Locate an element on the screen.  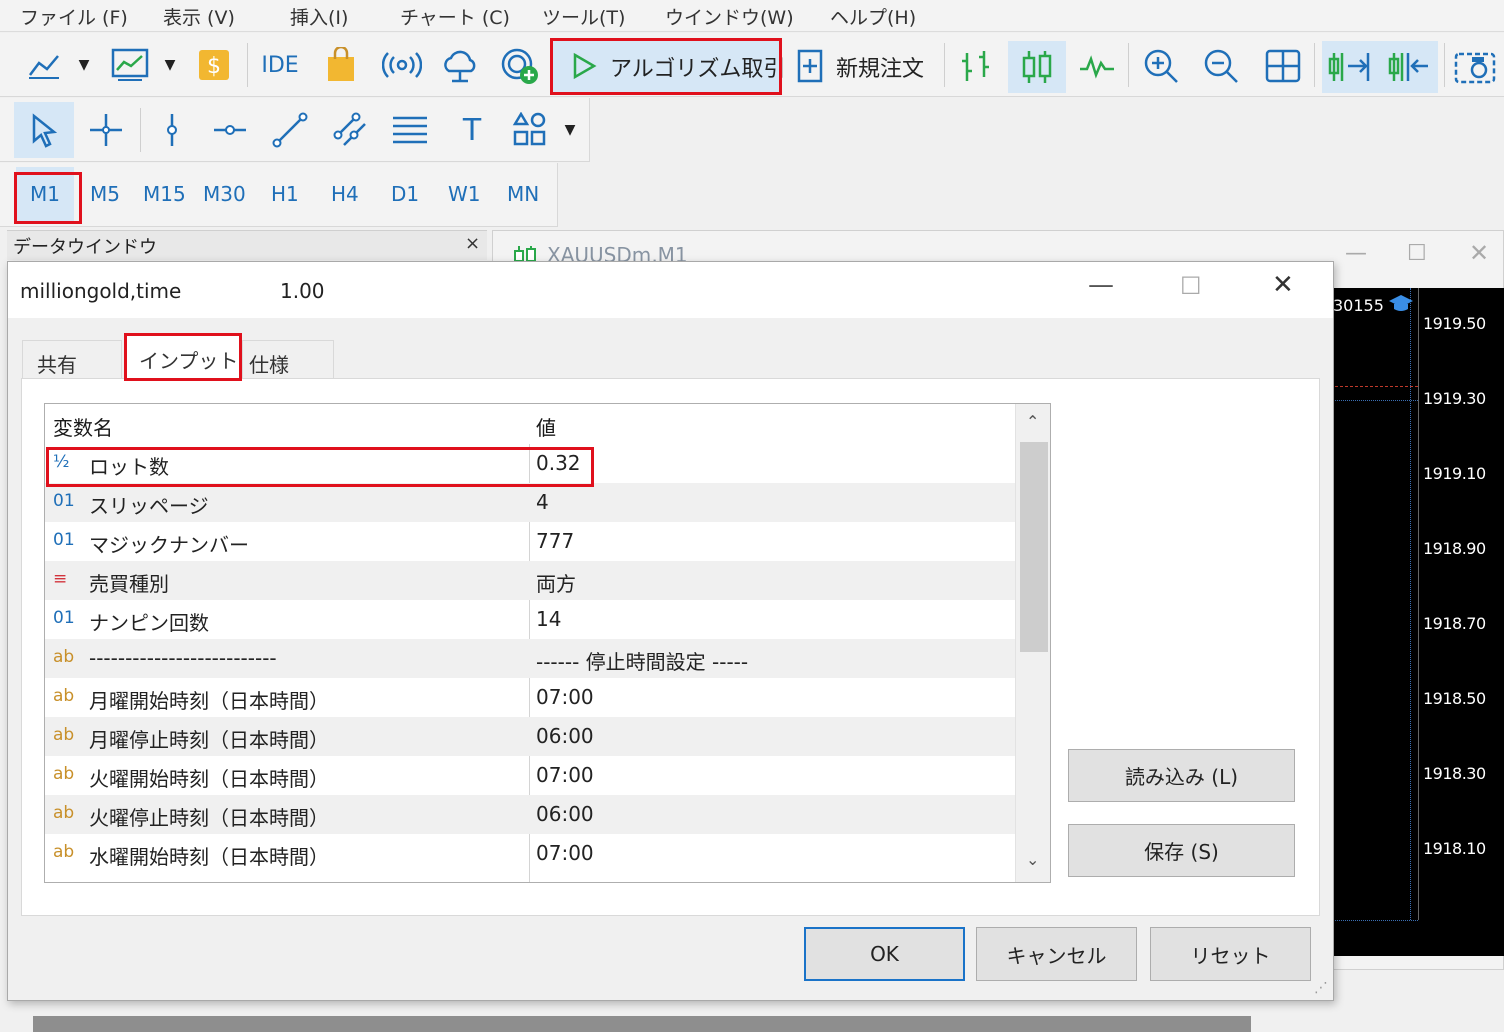
menu-tools: ツール(T) is located at coordinates (583, 16).